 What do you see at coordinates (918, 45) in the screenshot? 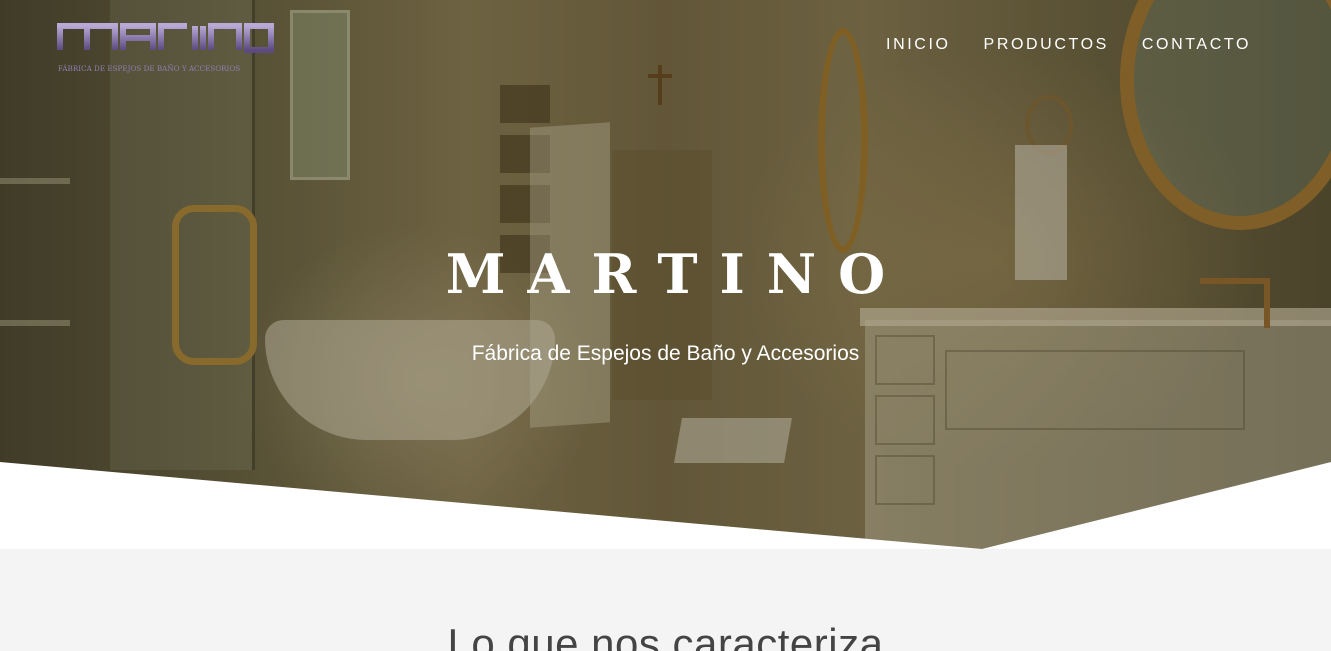
I see `nav-item-inicio: INICIO` at bounding box center [918, 45].